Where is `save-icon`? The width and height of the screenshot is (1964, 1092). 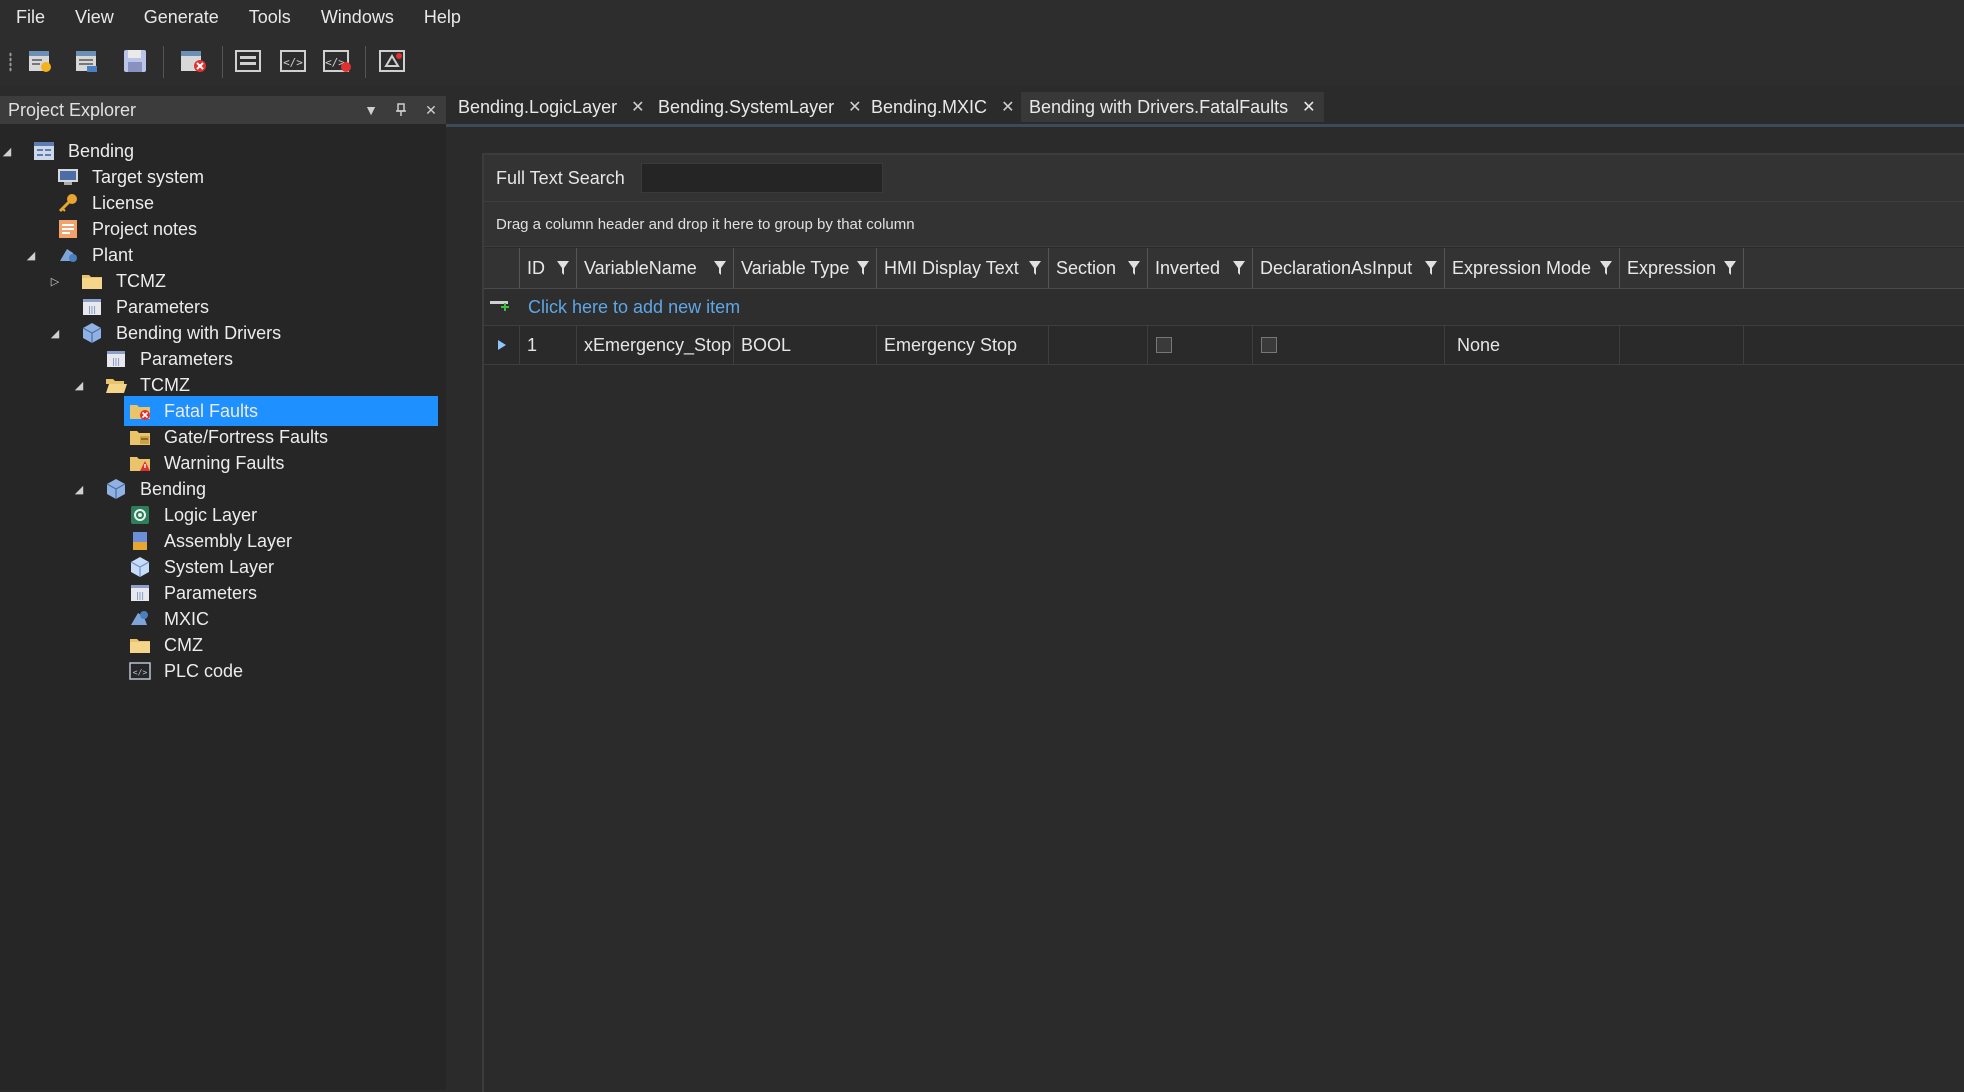 save-icon is located at coordinates (135, 61).